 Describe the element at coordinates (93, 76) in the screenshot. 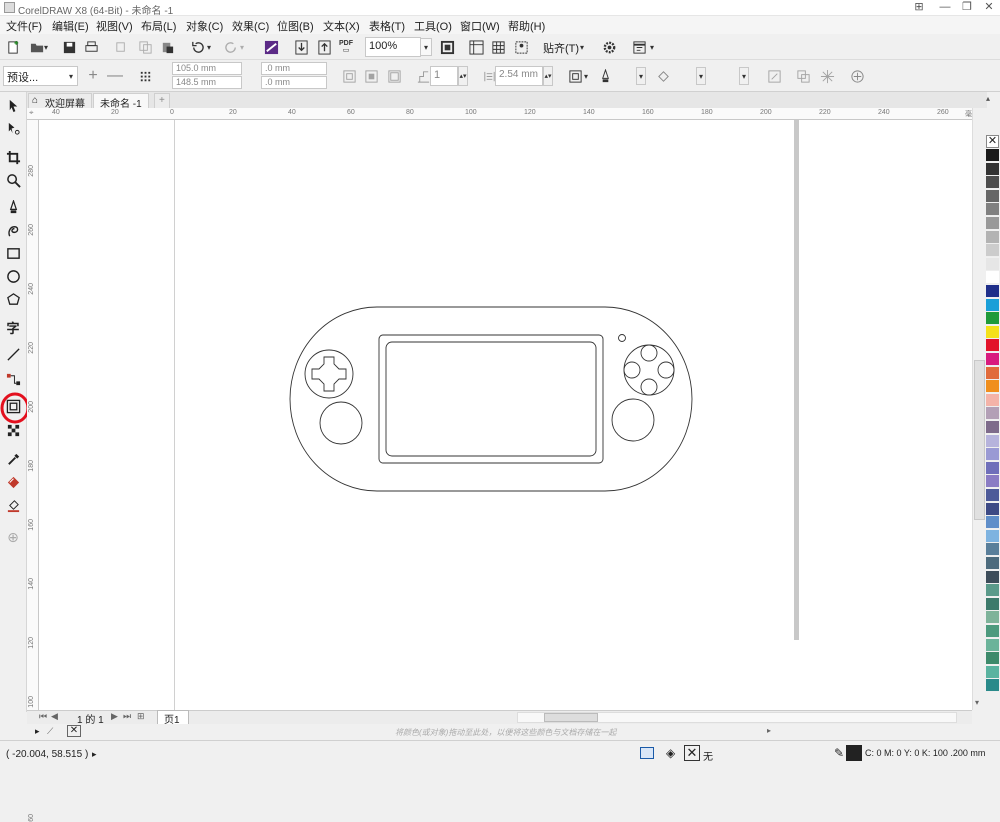

I see `add-preset-icon: +` at that location.